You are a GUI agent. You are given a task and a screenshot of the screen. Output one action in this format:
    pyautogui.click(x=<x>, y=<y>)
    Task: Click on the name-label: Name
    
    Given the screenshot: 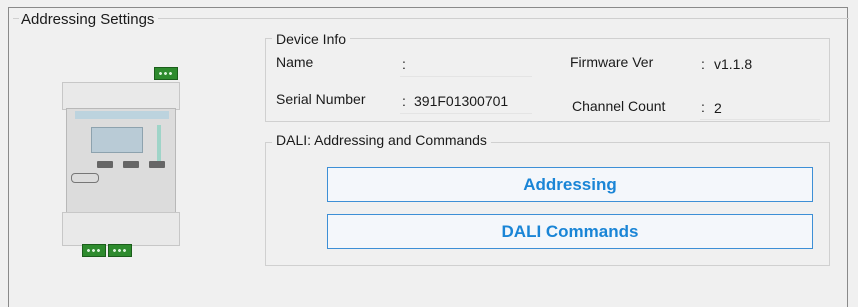 What is the action you would take?
    pyautogui.click(x=295, y=62)
    